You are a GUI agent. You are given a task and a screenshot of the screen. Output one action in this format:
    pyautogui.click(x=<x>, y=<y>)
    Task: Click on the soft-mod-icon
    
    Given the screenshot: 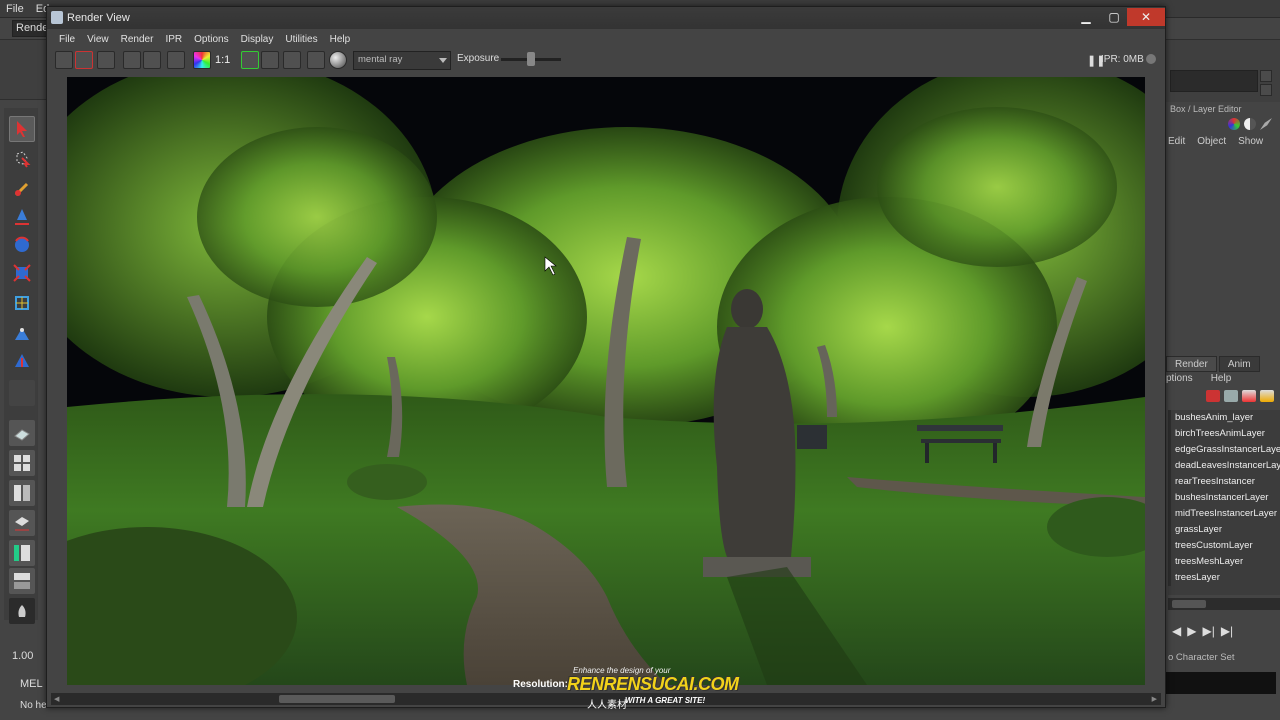 What is the action you would take?
    pyautogui.click(x=22, y=333)
    